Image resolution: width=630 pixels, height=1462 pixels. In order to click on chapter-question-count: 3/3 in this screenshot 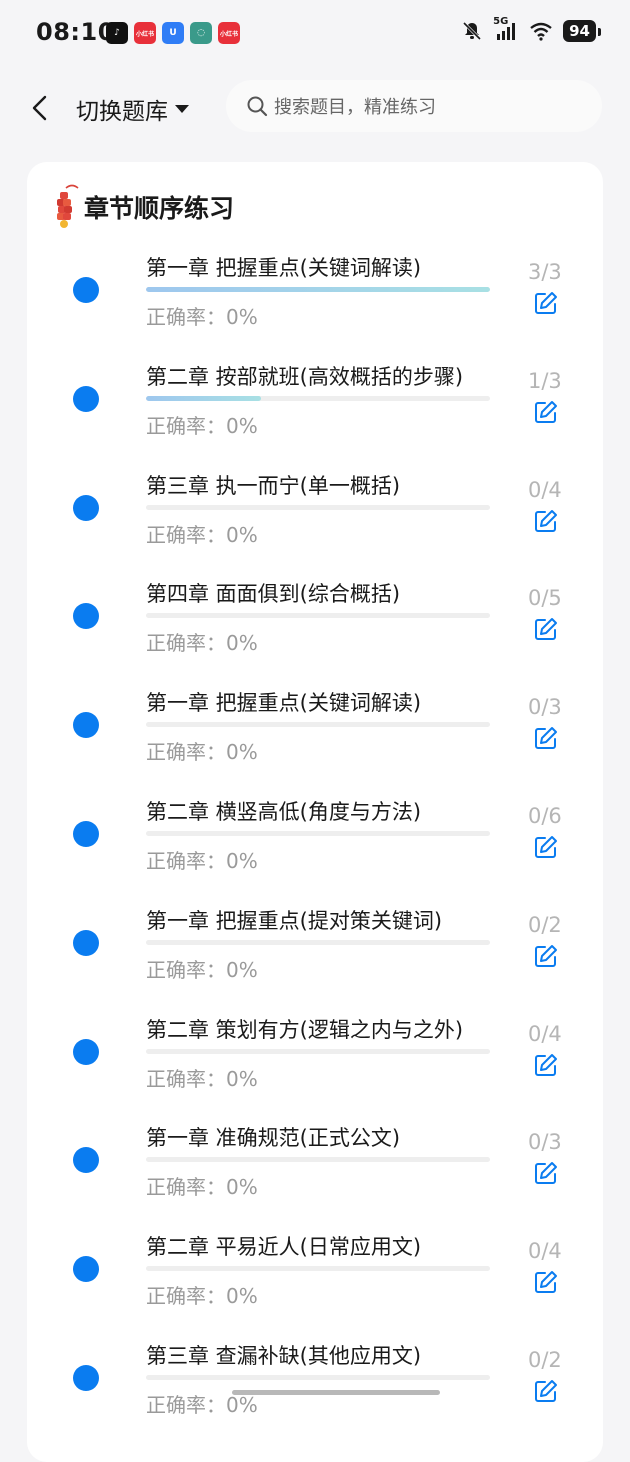, I will do `click(545, 272)`.